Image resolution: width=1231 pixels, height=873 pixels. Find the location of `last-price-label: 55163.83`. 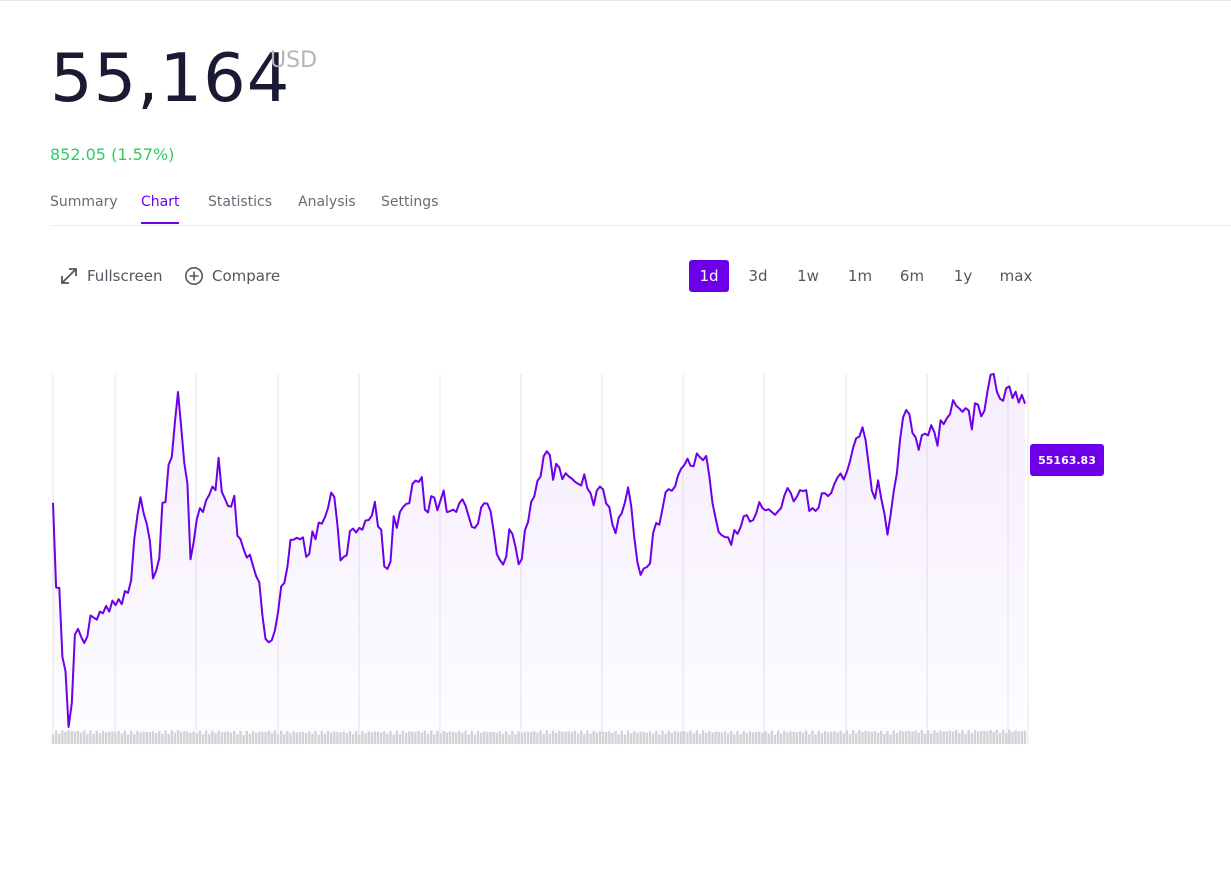

last-price-label: 55163.83 is located at coordinates (1067, 460).